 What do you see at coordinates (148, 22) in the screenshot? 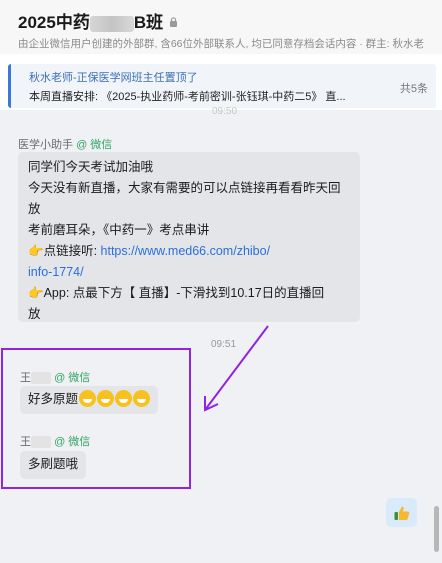
I see `group-title-suffix: B班` at bounding box center [148, 22].